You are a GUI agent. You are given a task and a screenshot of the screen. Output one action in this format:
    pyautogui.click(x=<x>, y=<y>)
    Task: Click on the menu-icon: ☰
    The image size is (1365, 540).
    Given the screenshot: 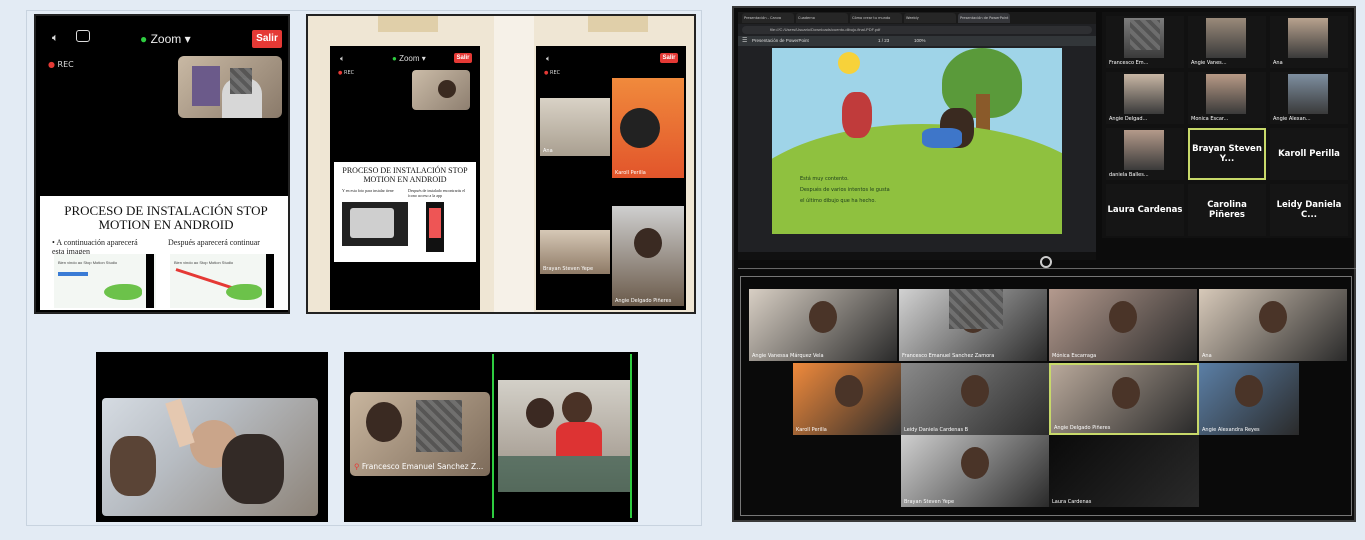 What is the action you would take?
    pyautogui.click(x=744, y=40)
    